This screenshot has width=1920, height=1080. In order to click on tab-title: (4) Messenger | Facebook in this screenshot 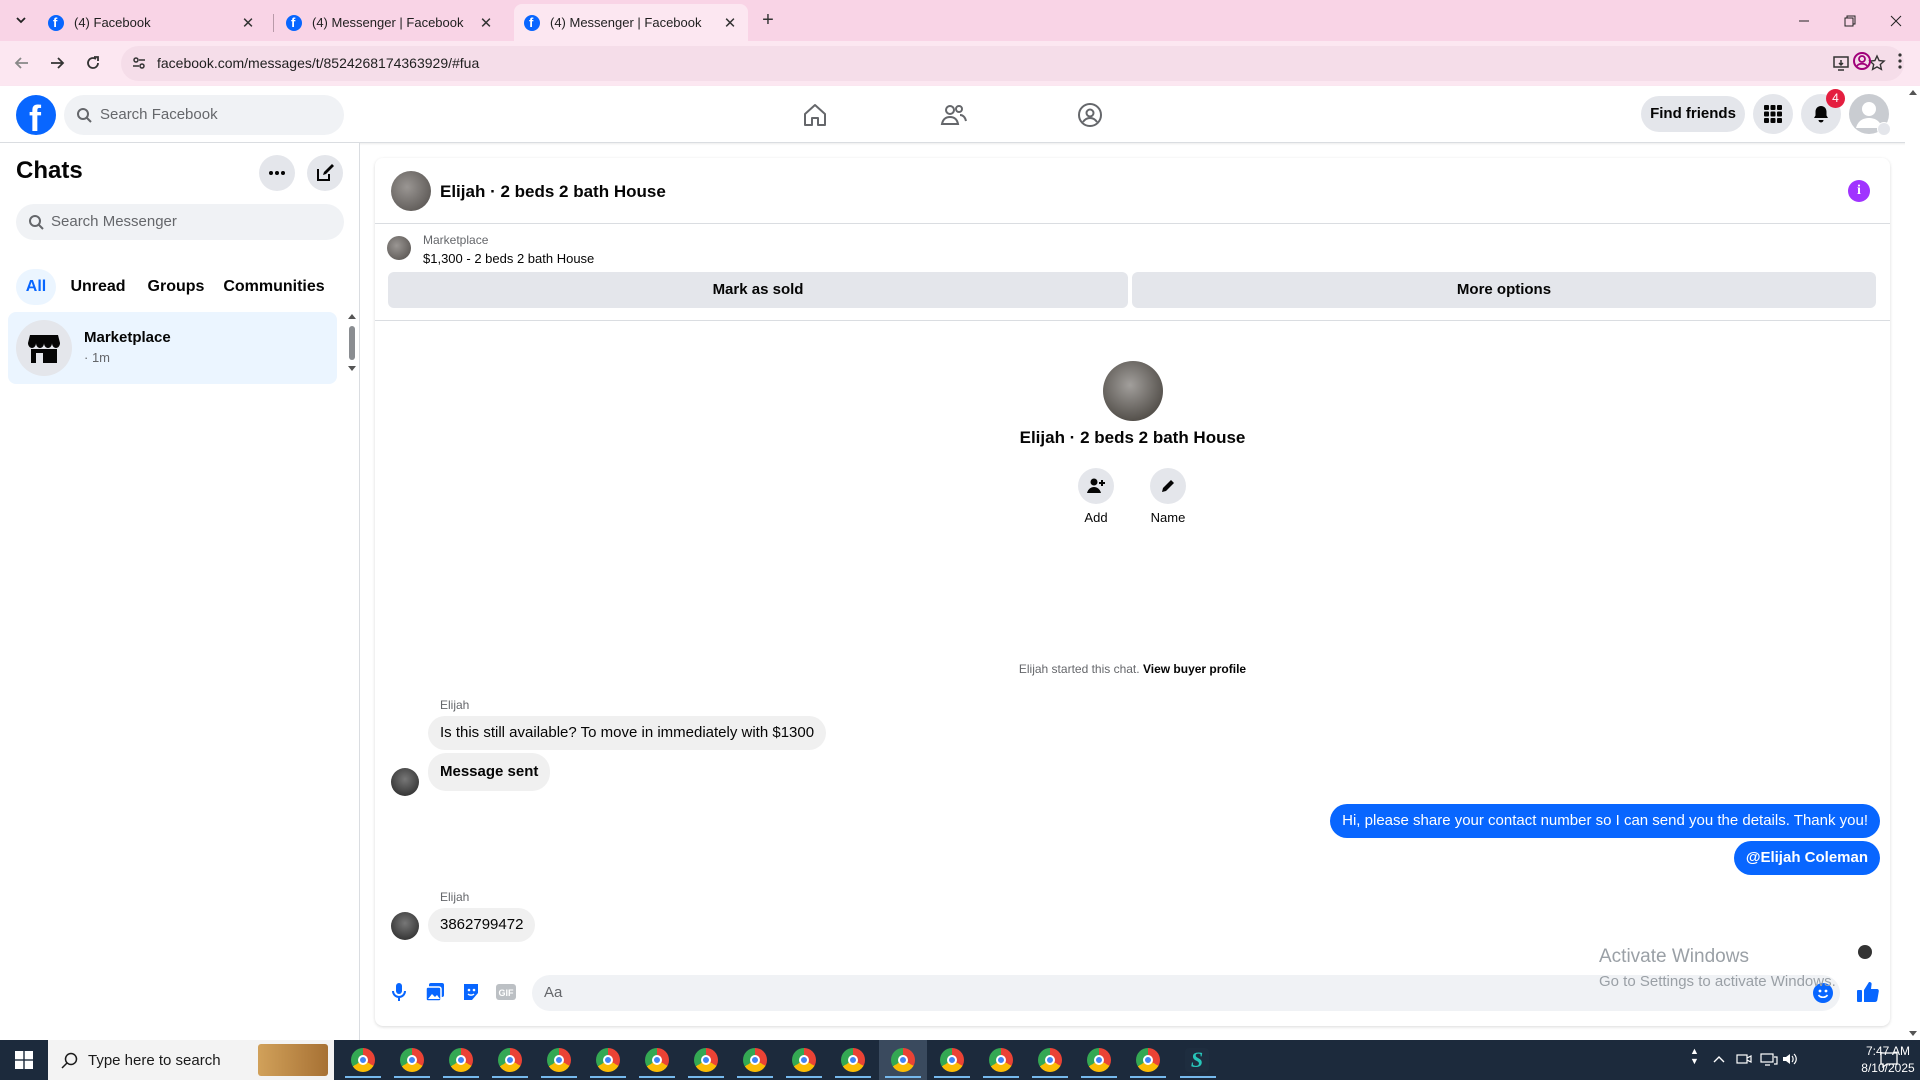, I will do `click(388, 22)`.